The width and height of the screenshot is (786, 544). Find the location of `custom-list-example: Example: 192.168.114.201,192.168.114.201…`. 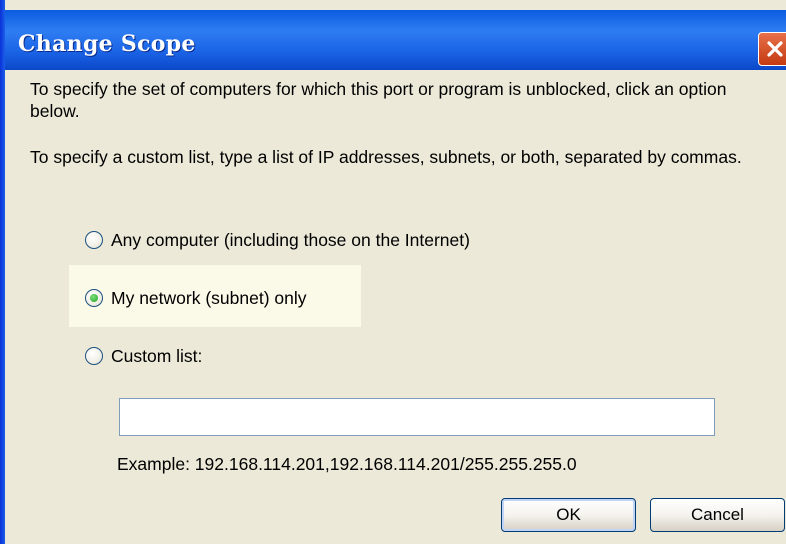

custom-list-example: Example: 192.168.114.201,192.168.114.201… is located at coordinates (347, 464).